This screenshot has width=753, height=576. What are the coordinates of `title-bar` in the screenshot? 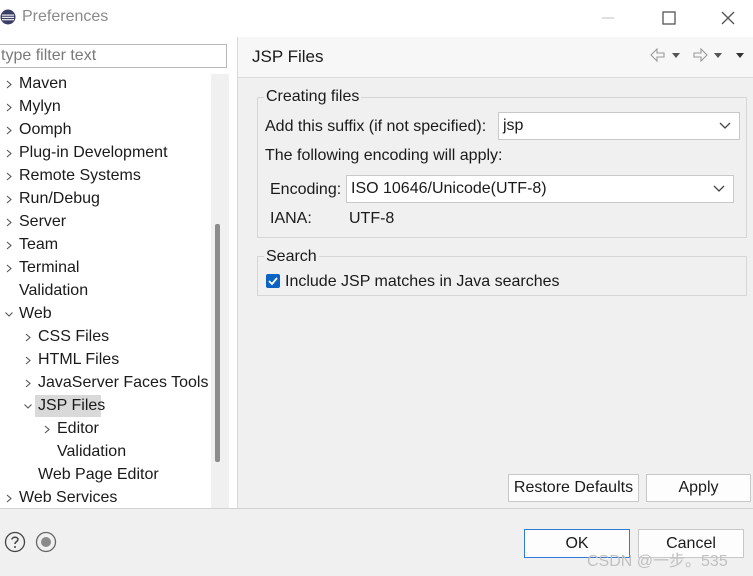 It's located at (376, 18).